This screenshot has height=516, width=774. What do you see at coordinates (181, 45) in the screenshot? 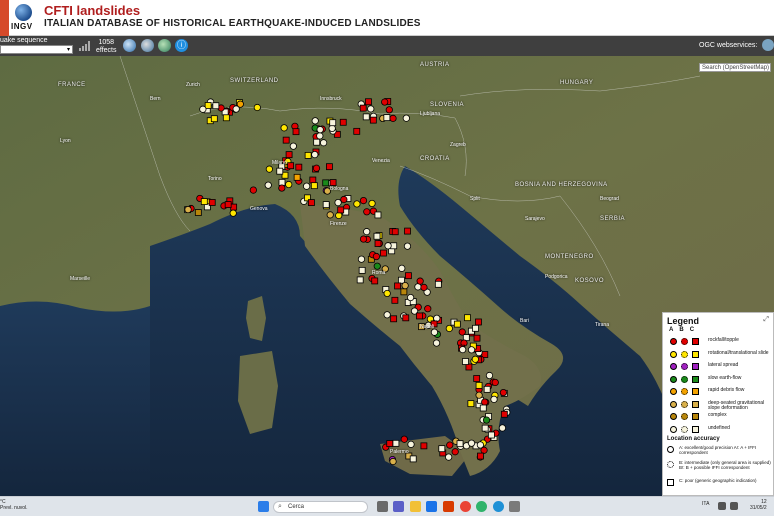
I see `info-button: ⓘ` at bounding box center [181, 45].